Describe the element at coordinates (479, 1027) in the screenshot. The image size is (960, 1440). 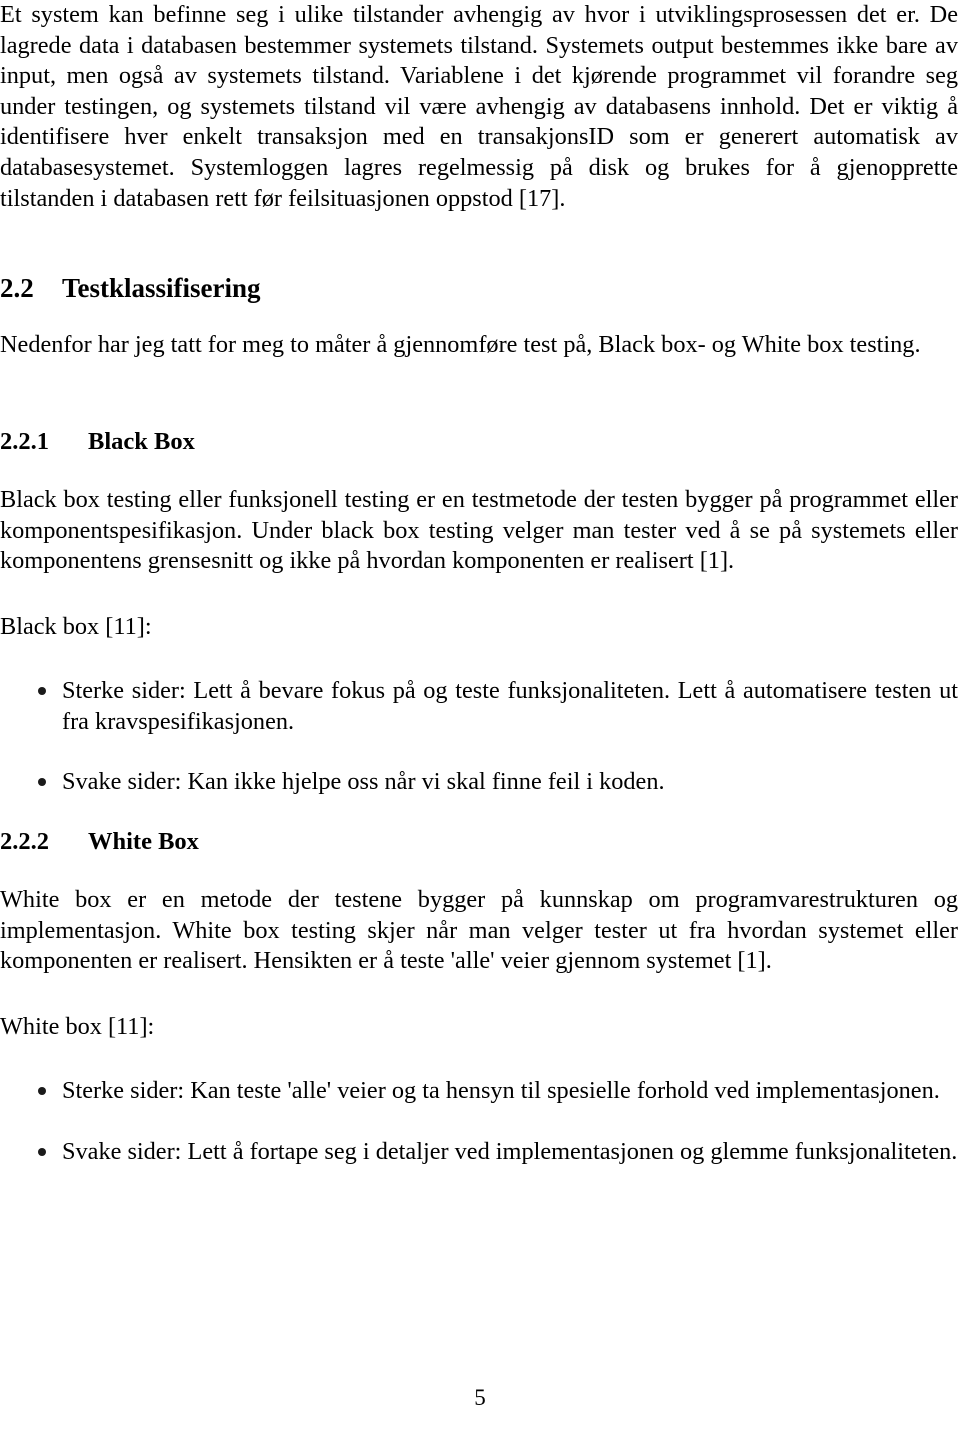
I see `white-box-list-lead: White box [11]:` at that location.